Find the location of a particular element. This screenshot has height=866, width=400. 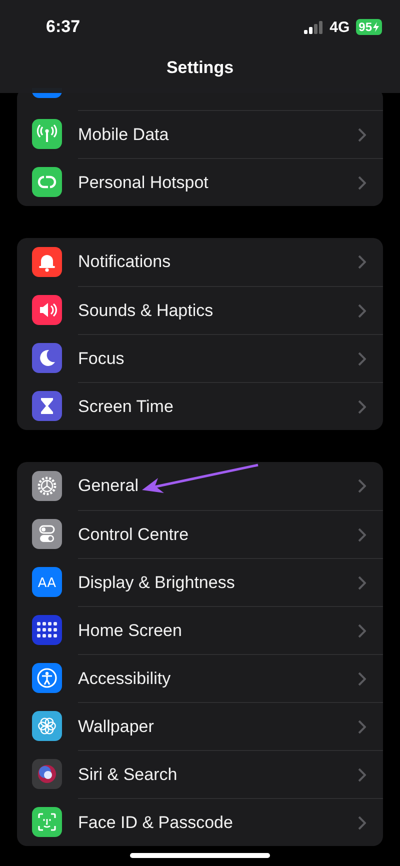

row-label: General is located at coordinates (108, 486).